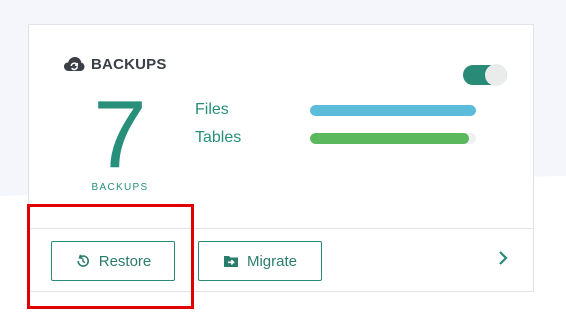  Describe the element at coordinates (218, 137) in the screenshot. I see `tables-label: Tables` at that location.